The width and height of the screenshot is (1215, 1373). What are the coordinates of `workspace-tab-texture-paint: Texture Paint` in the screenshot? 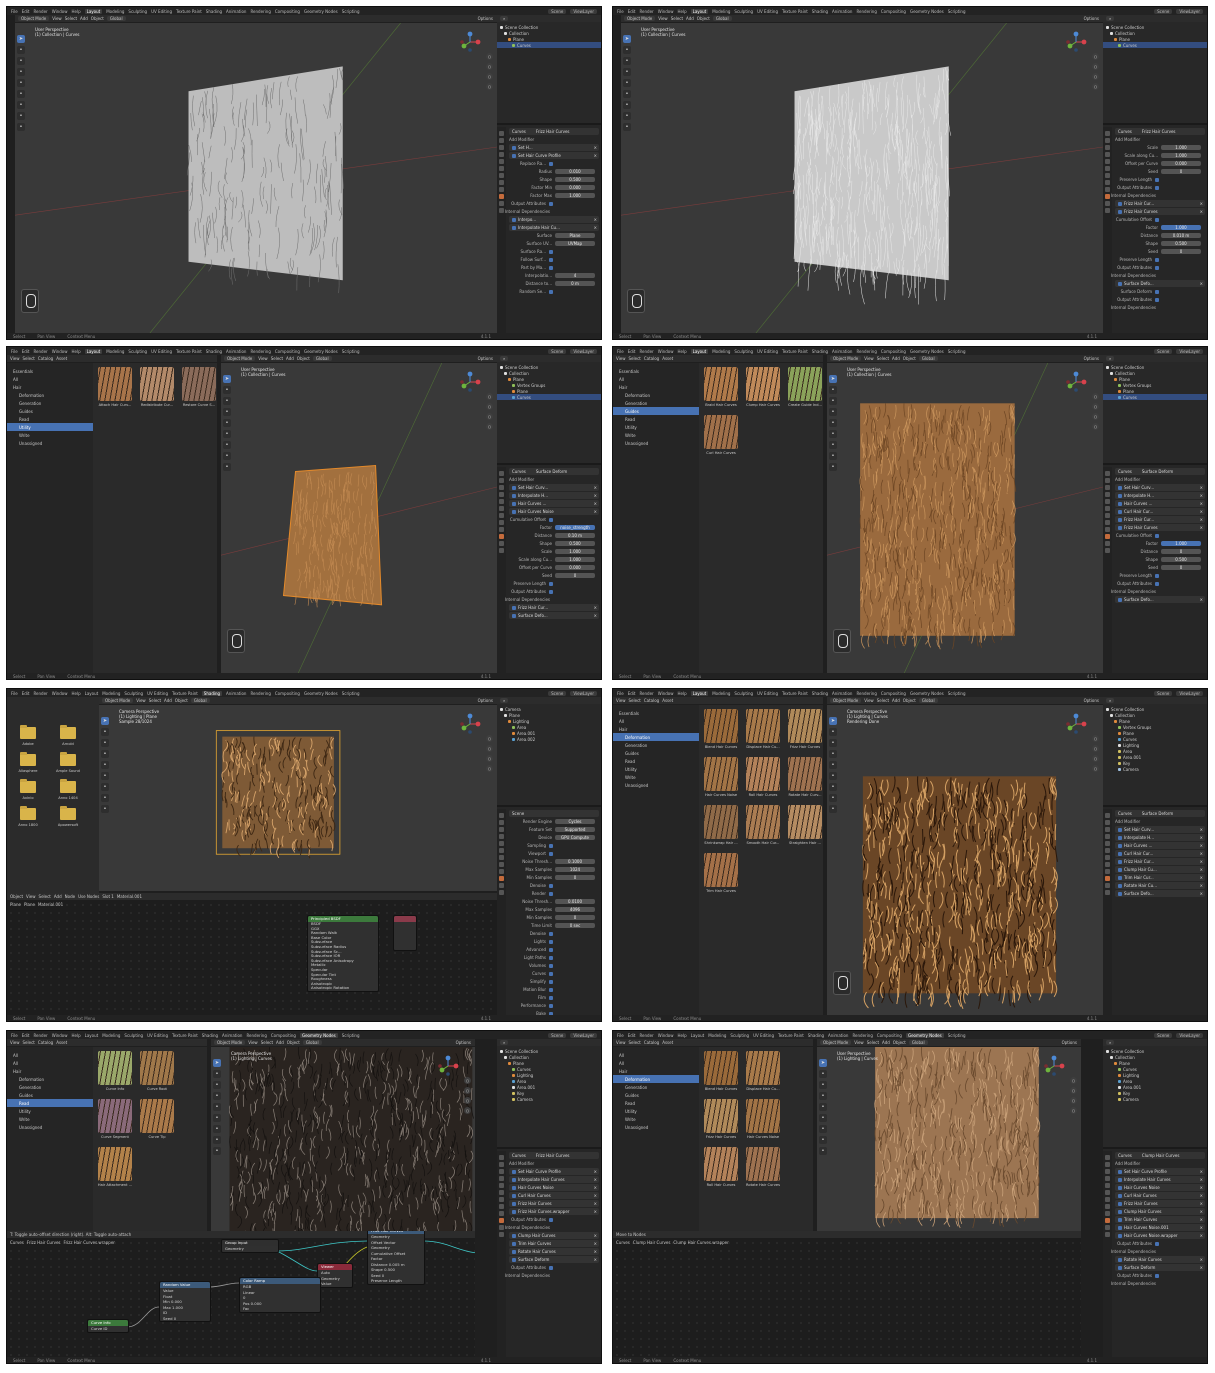 It's located at (185, 1035).